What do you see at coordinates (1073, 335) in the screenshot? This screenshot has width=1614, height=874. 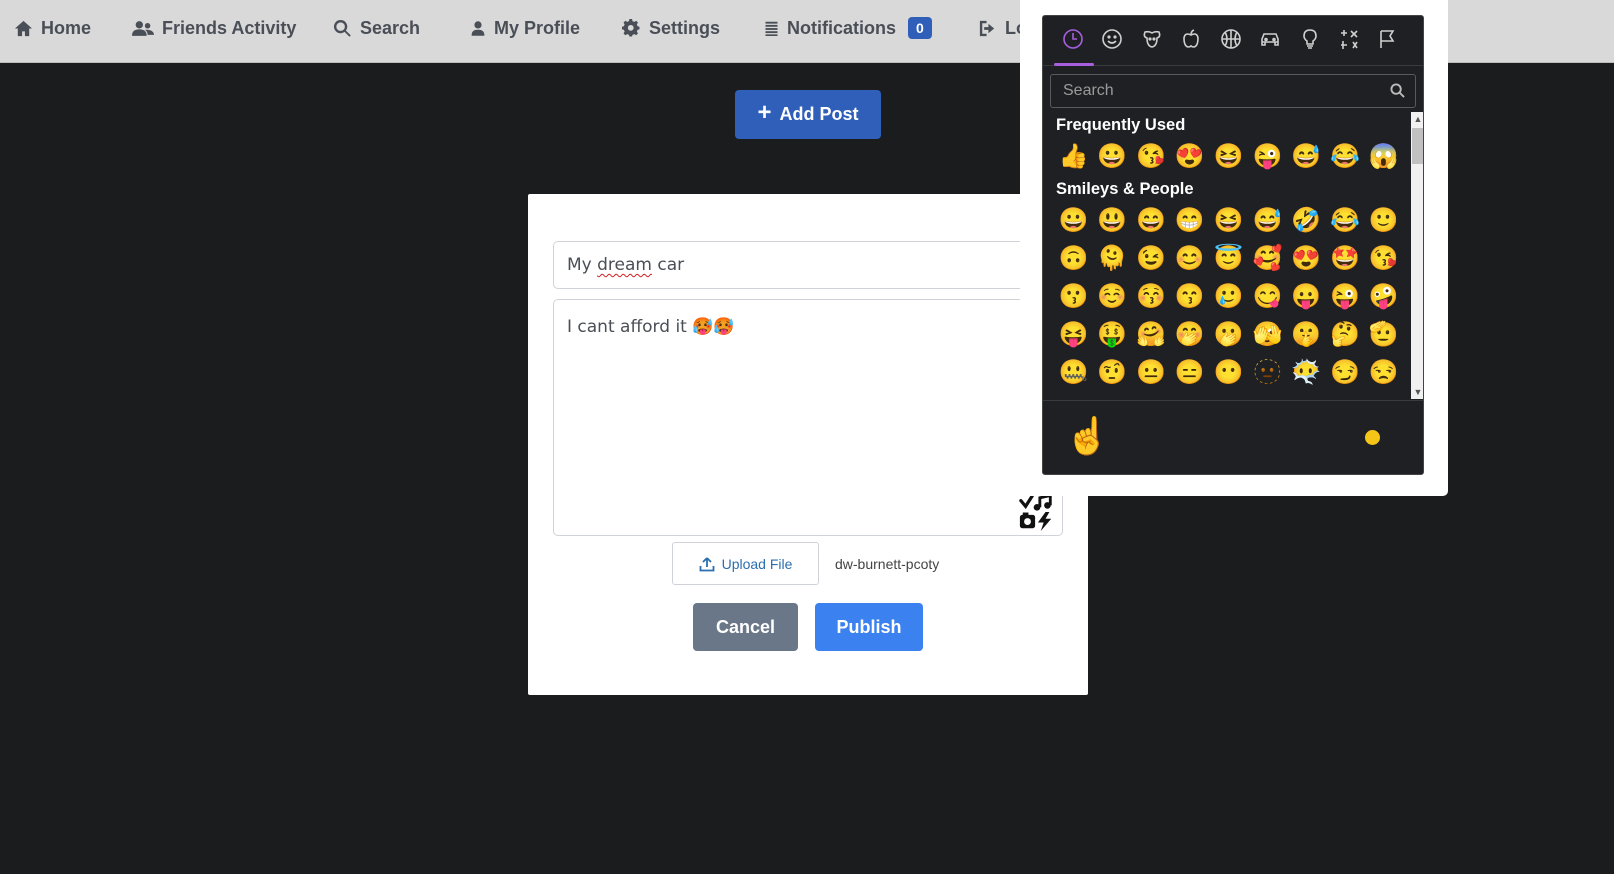 I see `emoji-button: 😝` at bounding box center [1073, 335].